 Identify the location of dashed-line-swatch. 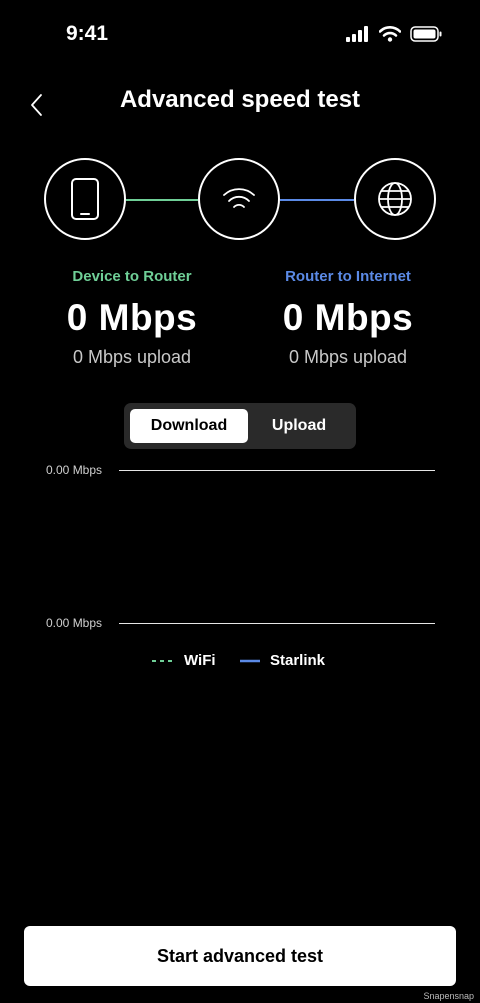
(163, 660).